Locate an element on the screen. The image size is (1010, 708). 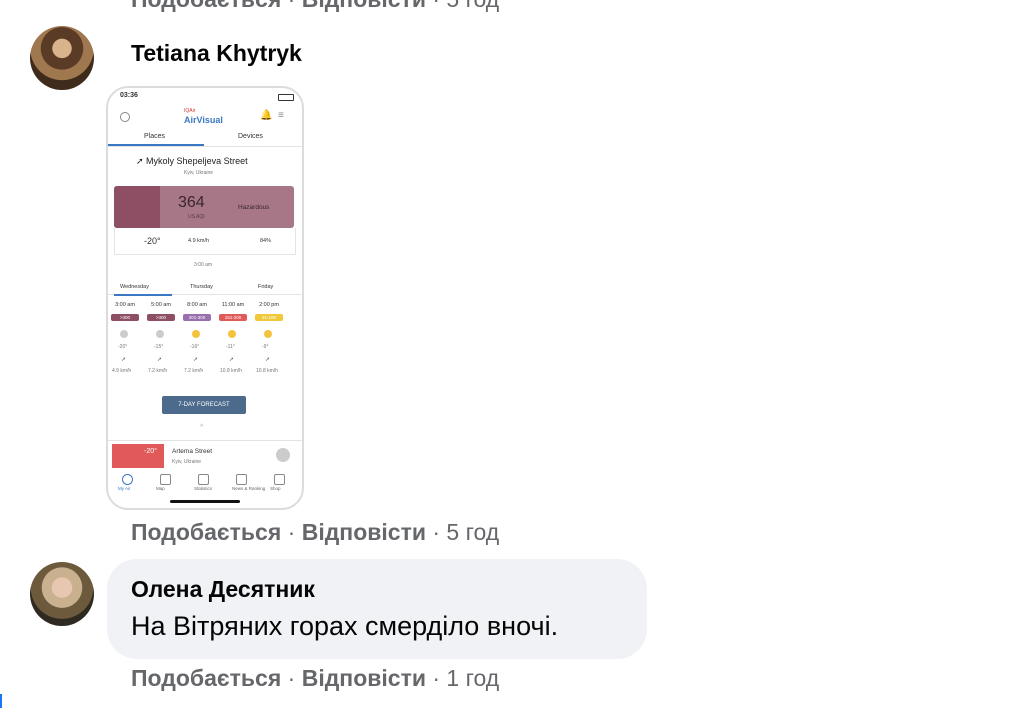
day-indicator is located at coordinates (143, 295).